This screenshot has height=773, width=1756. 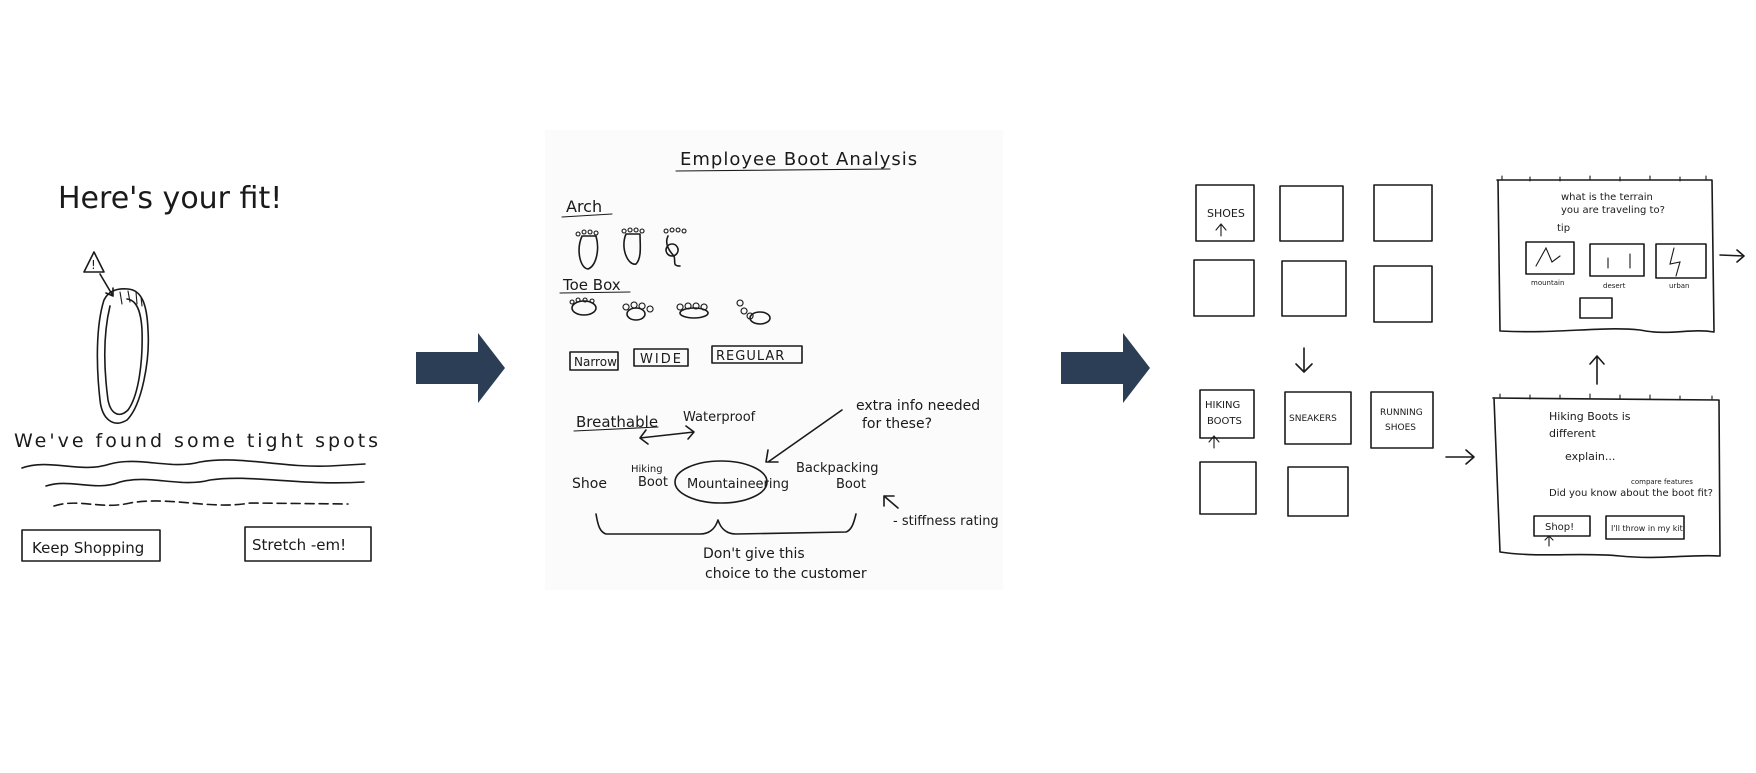 What do you see at coordinates (584, 206) in the screenshot?
I see `arch-heading: Arch` at bounding box center [584, 206].